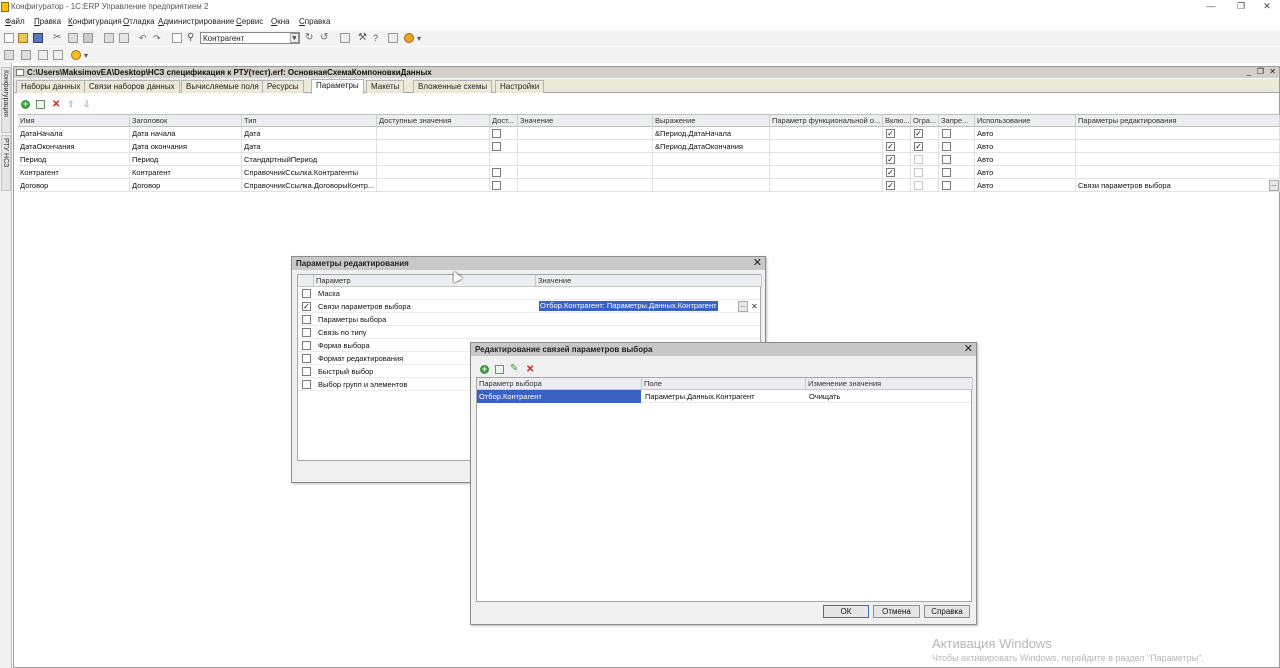 Image resolution: width=1280 pixels, height=668 pixels. What do you see at coordinates (15, 21) in the screenshot?
I see `menu-file: Файл` at bounding box center [15, 21].